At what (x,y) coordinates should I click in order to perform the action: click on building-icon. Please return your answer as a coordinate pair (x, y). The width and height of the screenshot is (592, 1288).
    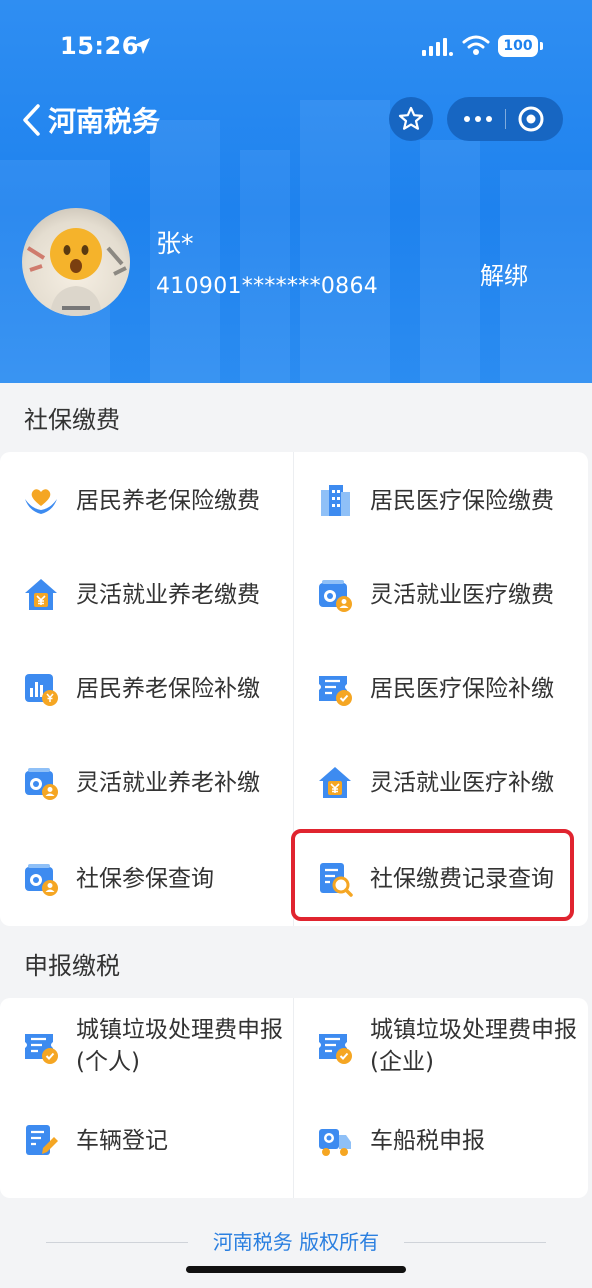
    Looking at the image, I should click on (335, 500).